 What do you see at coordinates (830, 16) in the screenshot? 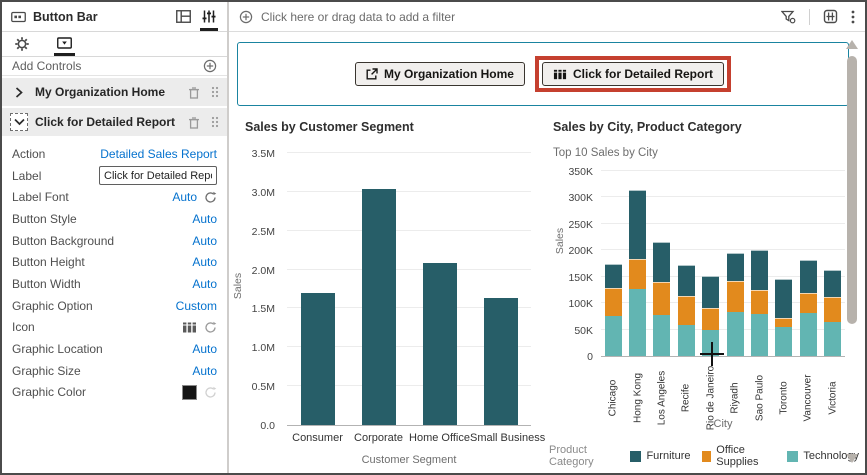
I see `canvas-grid-icon` at bounding box center [830, 16].